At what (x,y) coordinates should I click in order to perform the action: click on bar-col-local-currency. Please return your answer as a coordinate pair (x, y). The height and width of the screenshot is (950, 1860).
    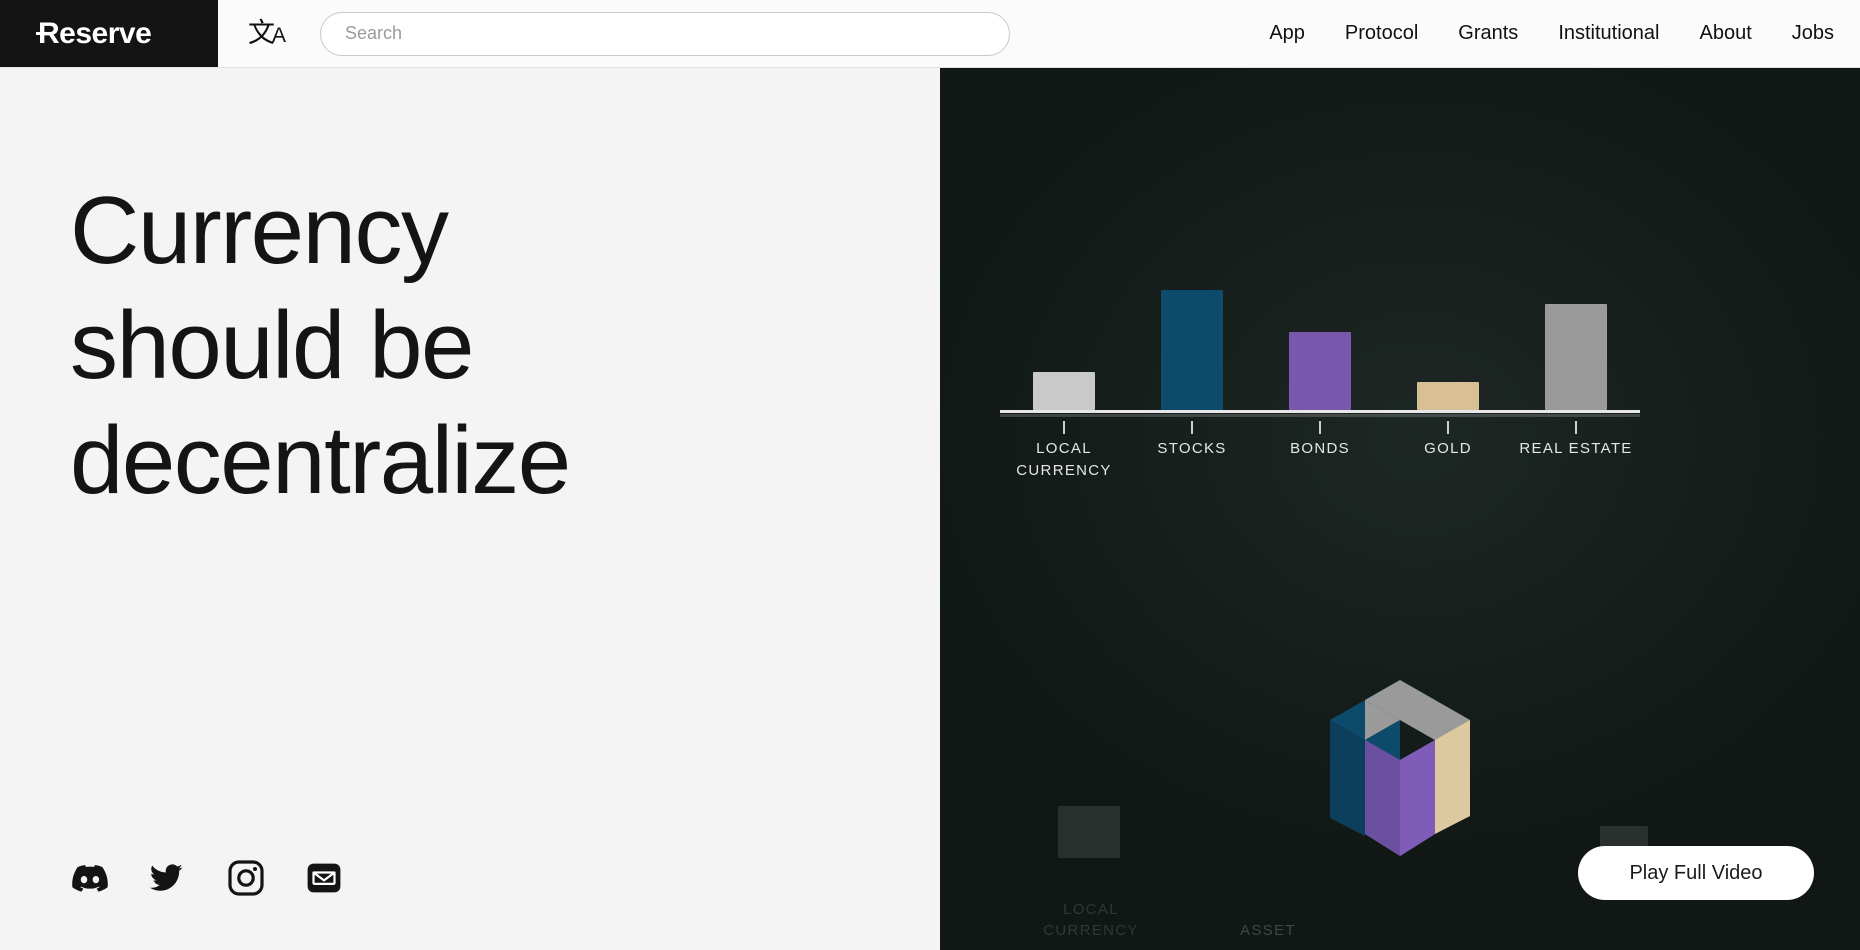
    Looking at the image, I should click on (1064, 350).